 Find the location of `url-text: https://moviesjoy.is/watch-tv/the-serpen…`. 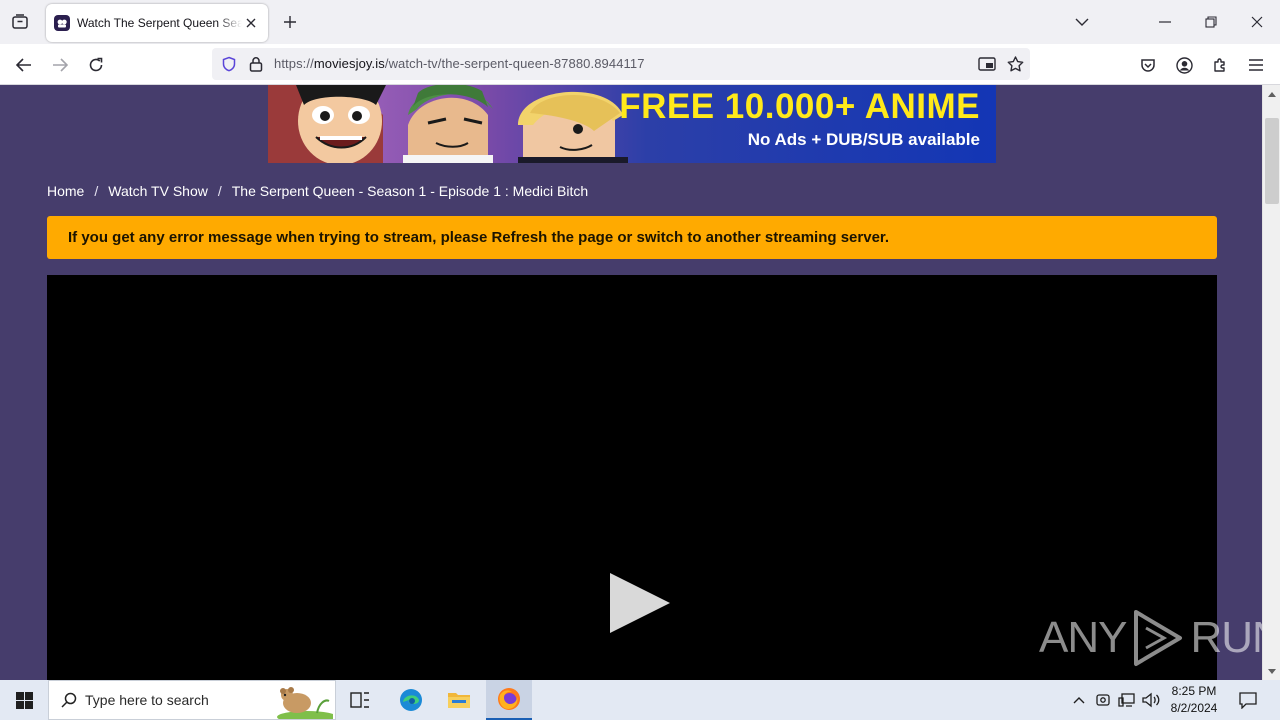

url-text: https://moviesjoy.is/watch-tv/the-serpen… is located at coordinates (459, 63).